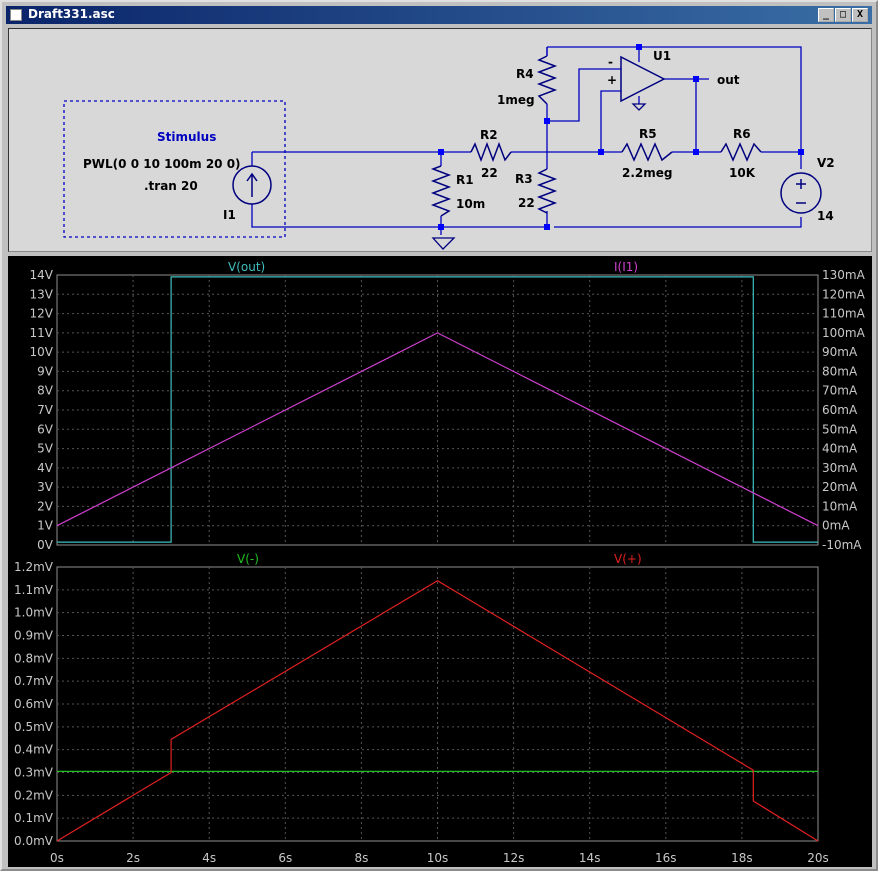 The width and height of the screenshot is (878, 871). I want to click on y2-tick-label: 10mA, so click(840, 506).